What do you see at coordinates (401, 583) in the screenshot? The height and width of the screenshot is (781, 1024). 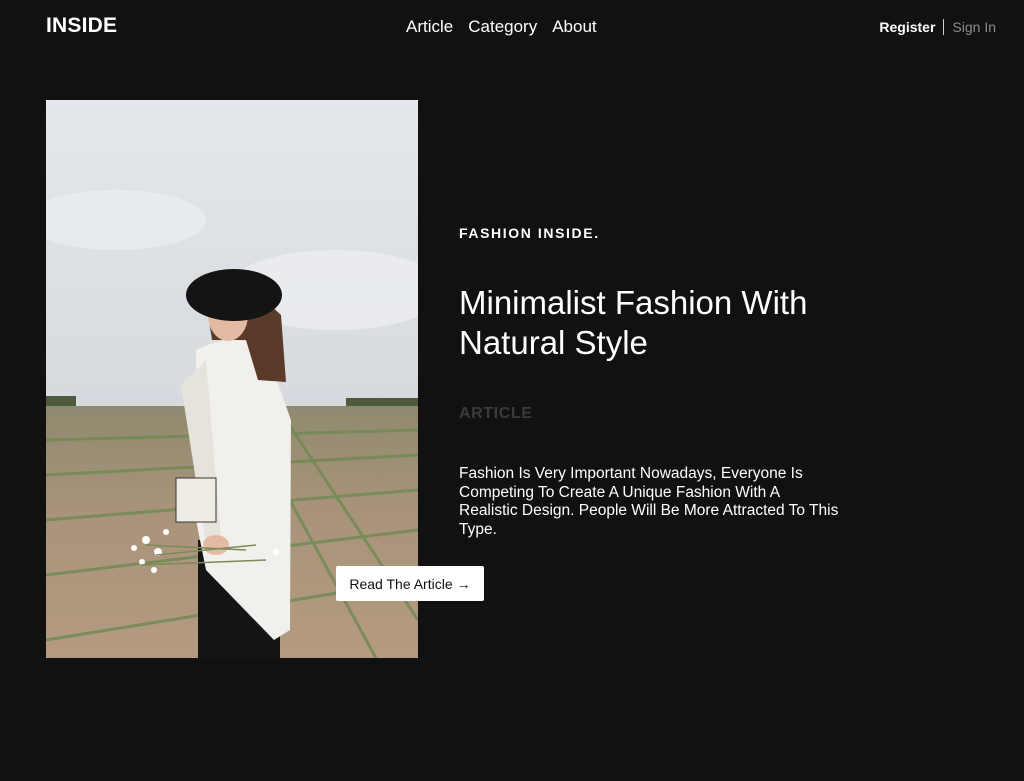 I see `read-article-label: Read The Article` at bounding box center [401, 583].